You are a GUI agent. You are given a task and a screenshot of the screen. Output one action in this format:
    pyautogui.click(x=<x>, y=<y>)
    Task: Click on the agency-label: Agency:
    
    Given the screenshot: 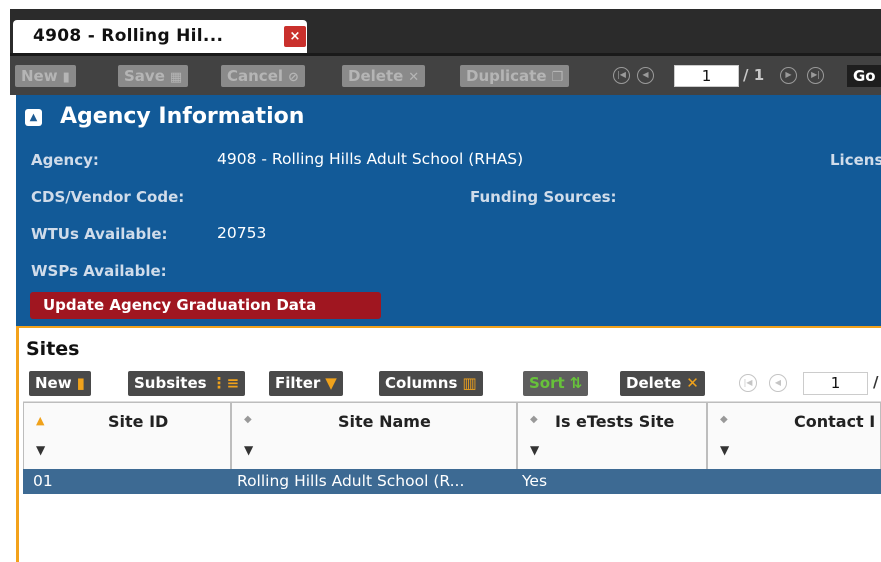 What is the action you would take?
    pyautogui.click(x=65, y=160)
    